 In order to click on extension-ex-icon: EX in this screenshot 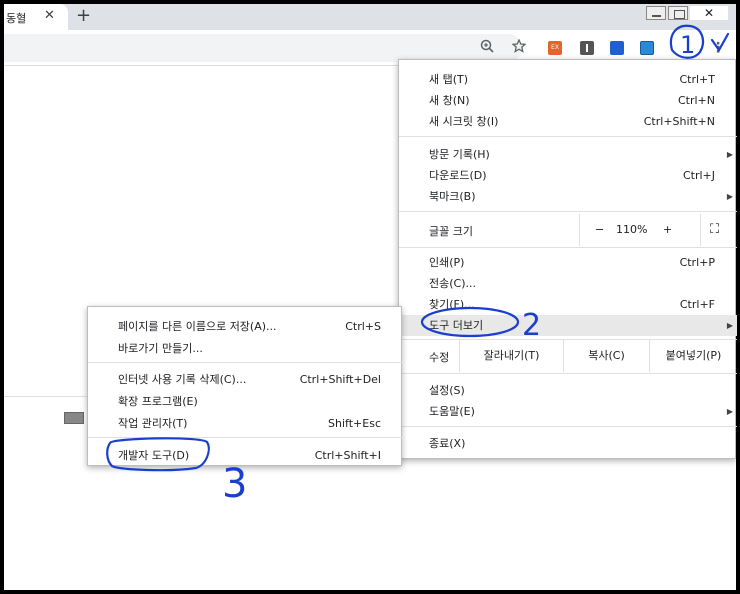, I will do `click(555, 48)`.